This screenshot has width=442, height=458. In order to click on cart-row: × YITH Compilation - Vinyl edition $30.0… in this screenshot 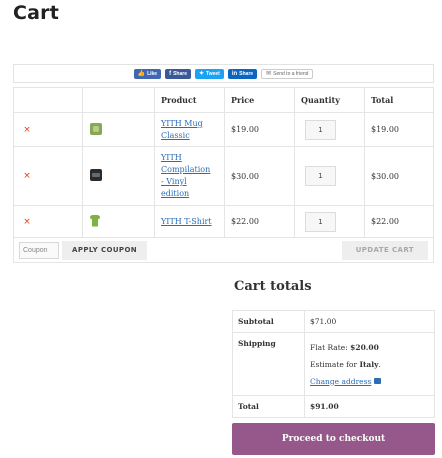, I will do `click(223, 176)`.